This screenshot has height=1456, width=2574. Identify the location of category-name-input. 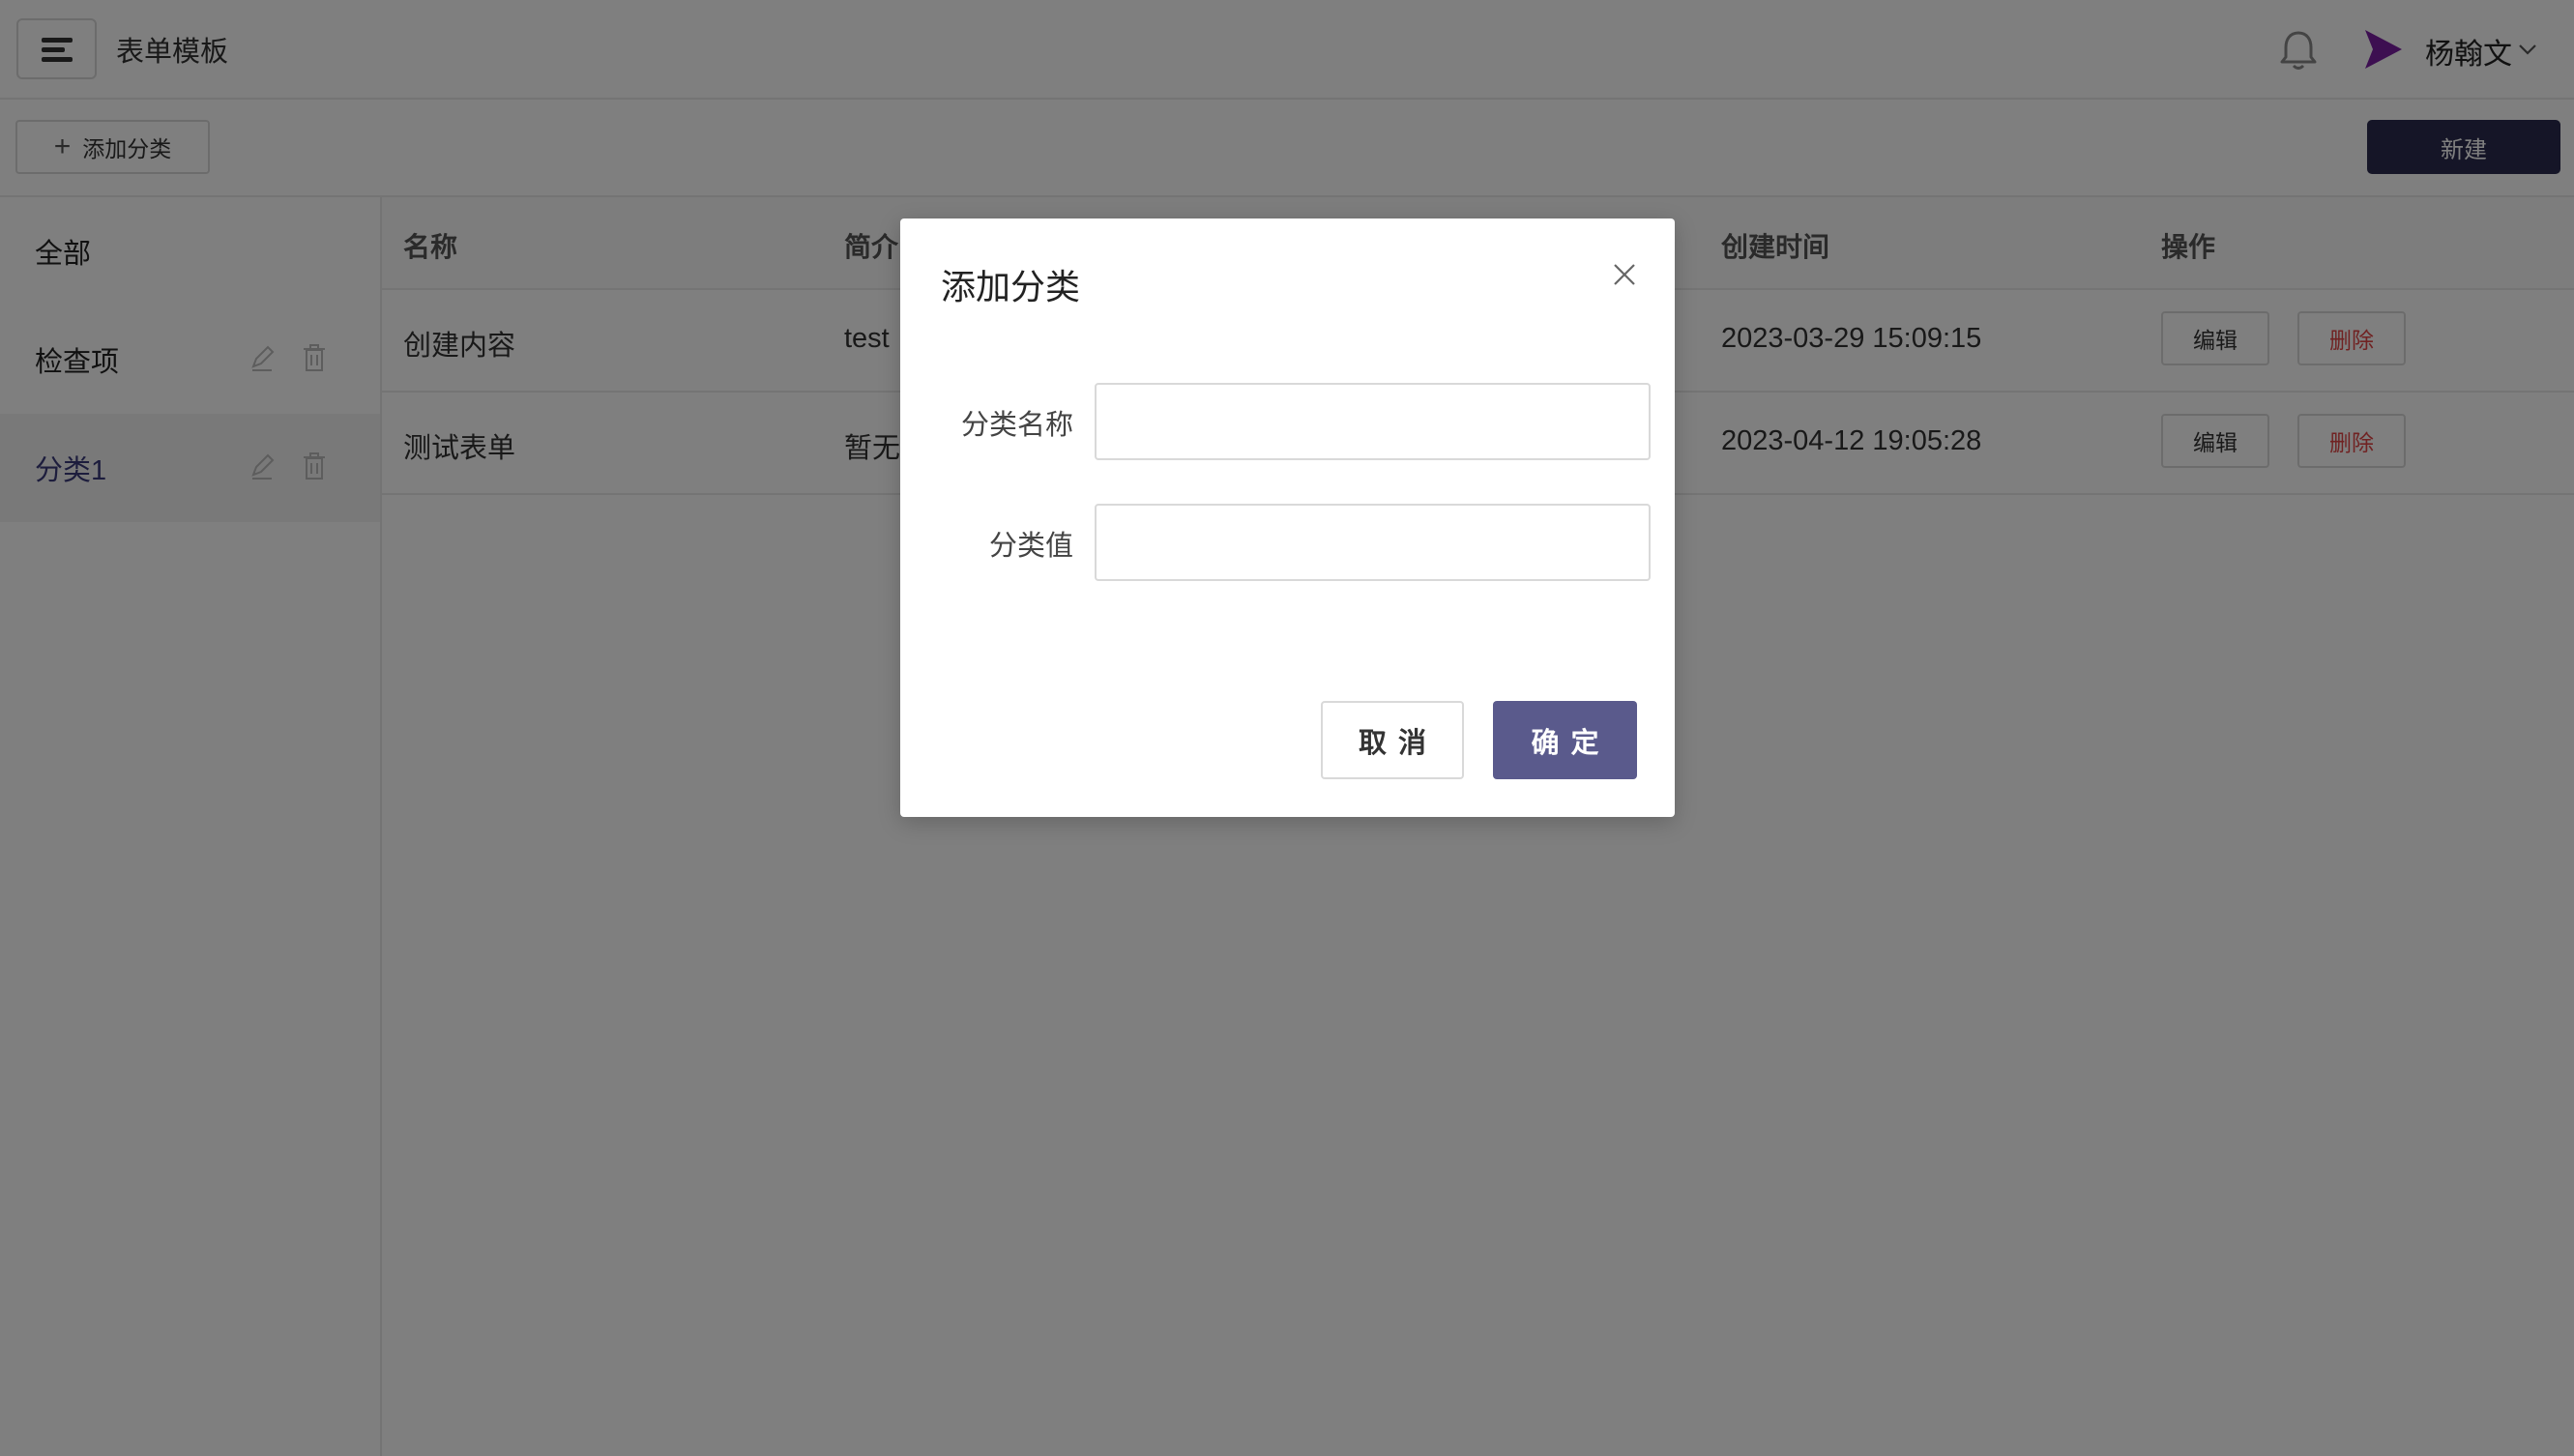
(1373, 422).